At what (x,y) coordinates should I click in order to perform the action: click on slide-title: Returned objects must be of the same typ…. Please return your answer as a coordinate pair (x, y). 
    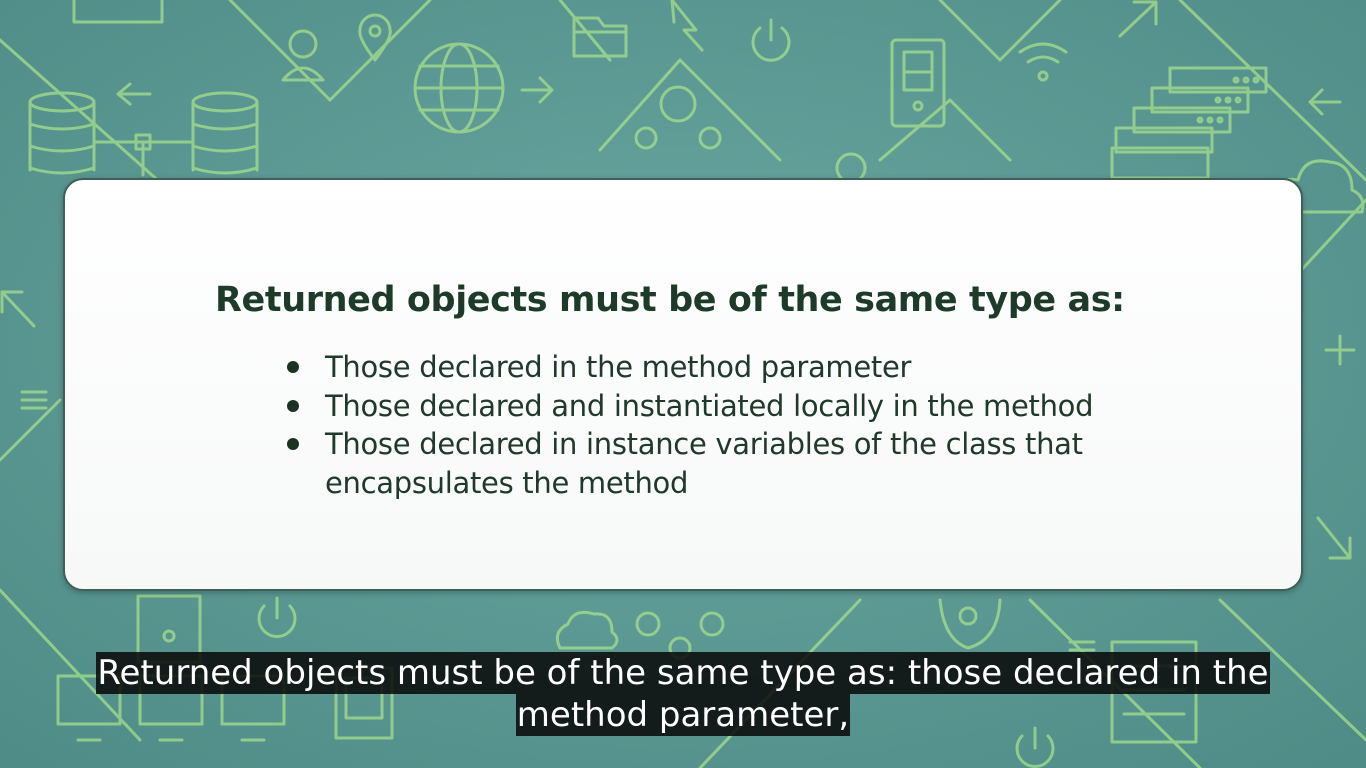
    Looking at the image, I should click on (670, 300).